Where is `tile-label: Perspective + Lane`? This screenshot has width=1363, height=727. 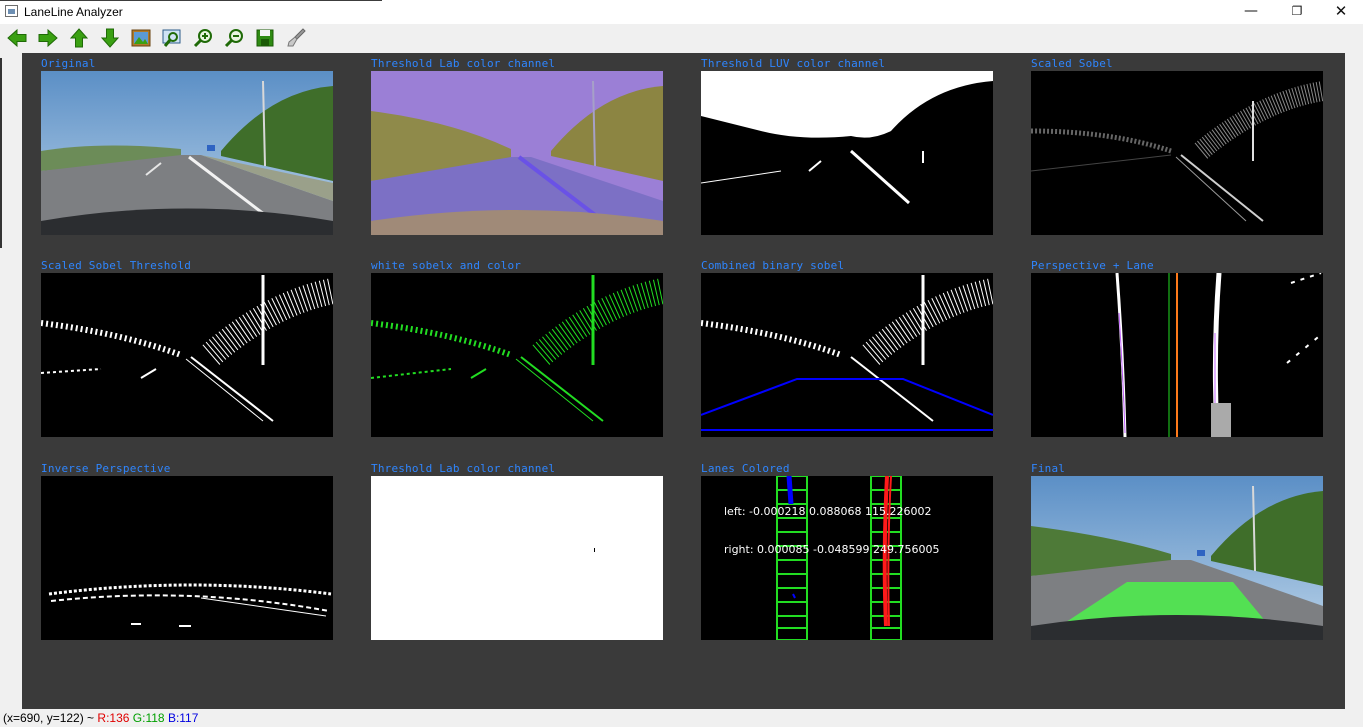 tile-label: Perspective + Lane is located at coordinates (1092, 265).